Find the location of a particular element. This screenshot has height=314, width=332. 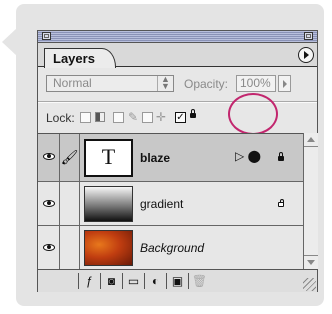

blend-mode-value: Normal is located at coordinates (72, 83).